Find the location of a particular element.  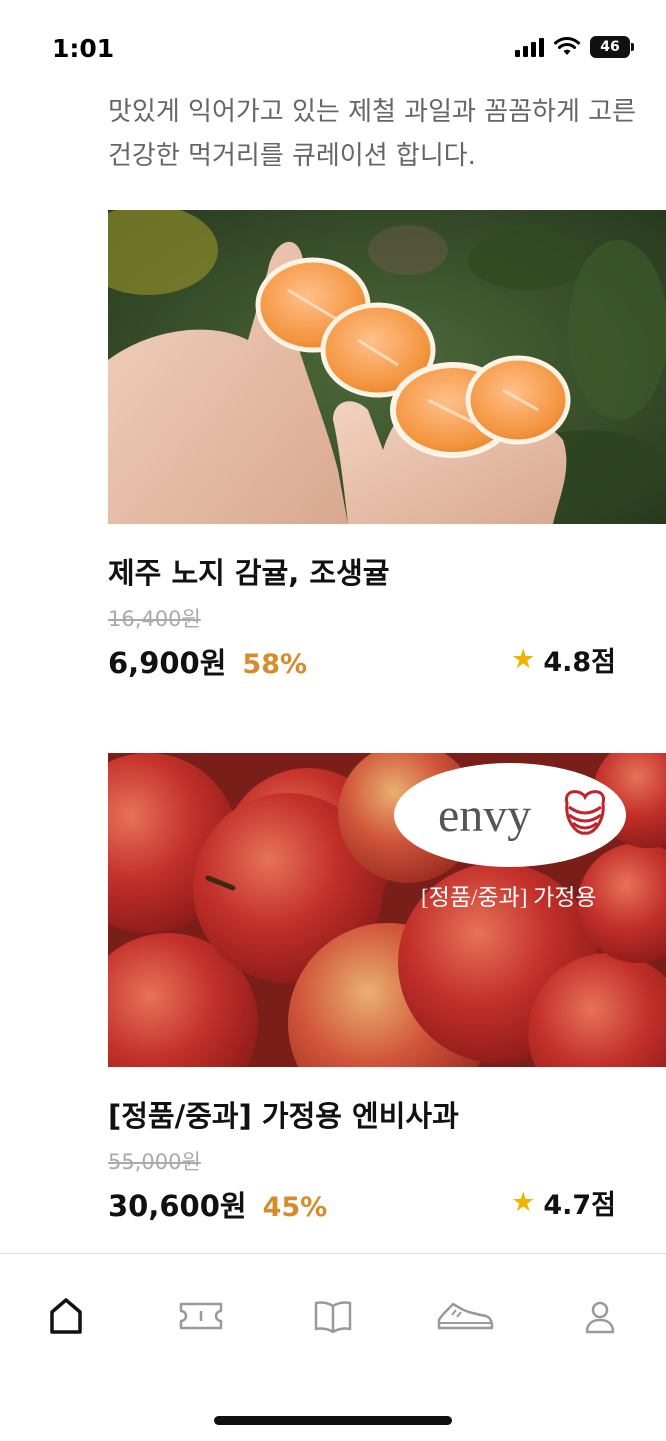

tab-shop is located at coordinates (465, 1316).